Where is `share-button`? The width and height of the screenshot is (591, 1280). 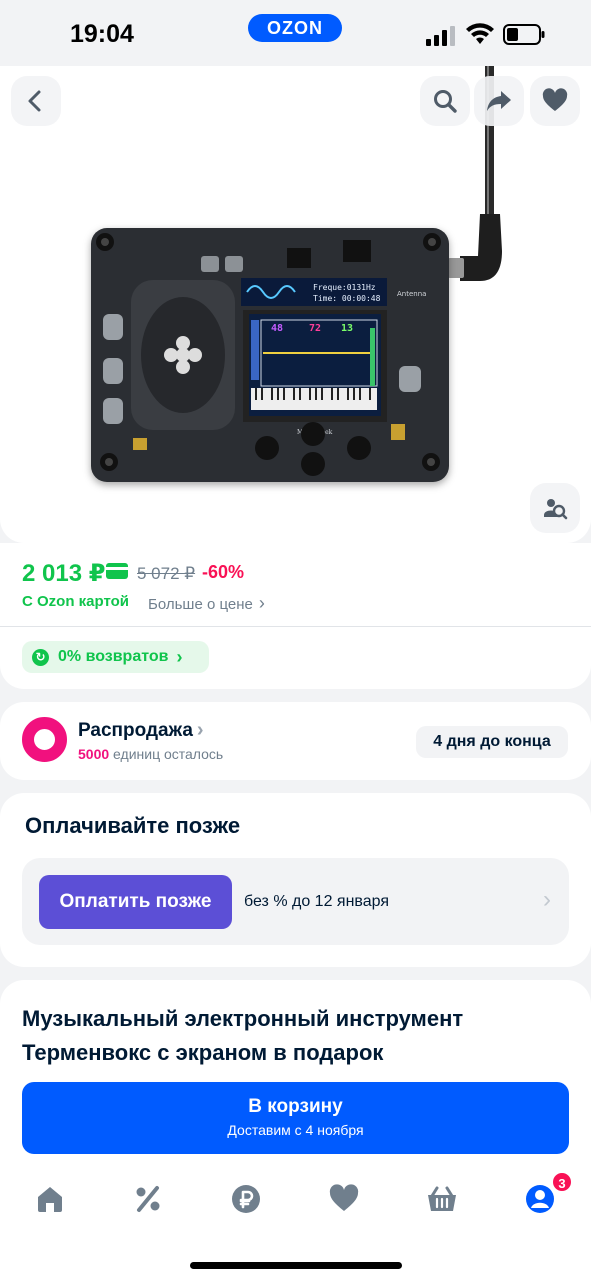 share-button is located at coordinates (499, 101).